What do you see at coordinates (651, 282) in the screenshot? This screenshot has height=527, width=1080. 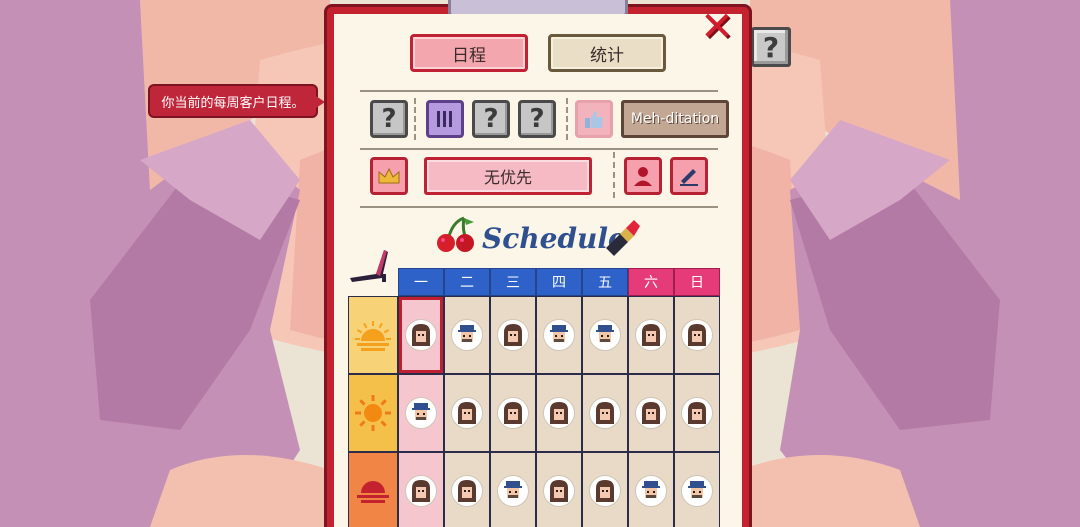 I see `day-header-sat: 六` at bounding box center [651, 282].